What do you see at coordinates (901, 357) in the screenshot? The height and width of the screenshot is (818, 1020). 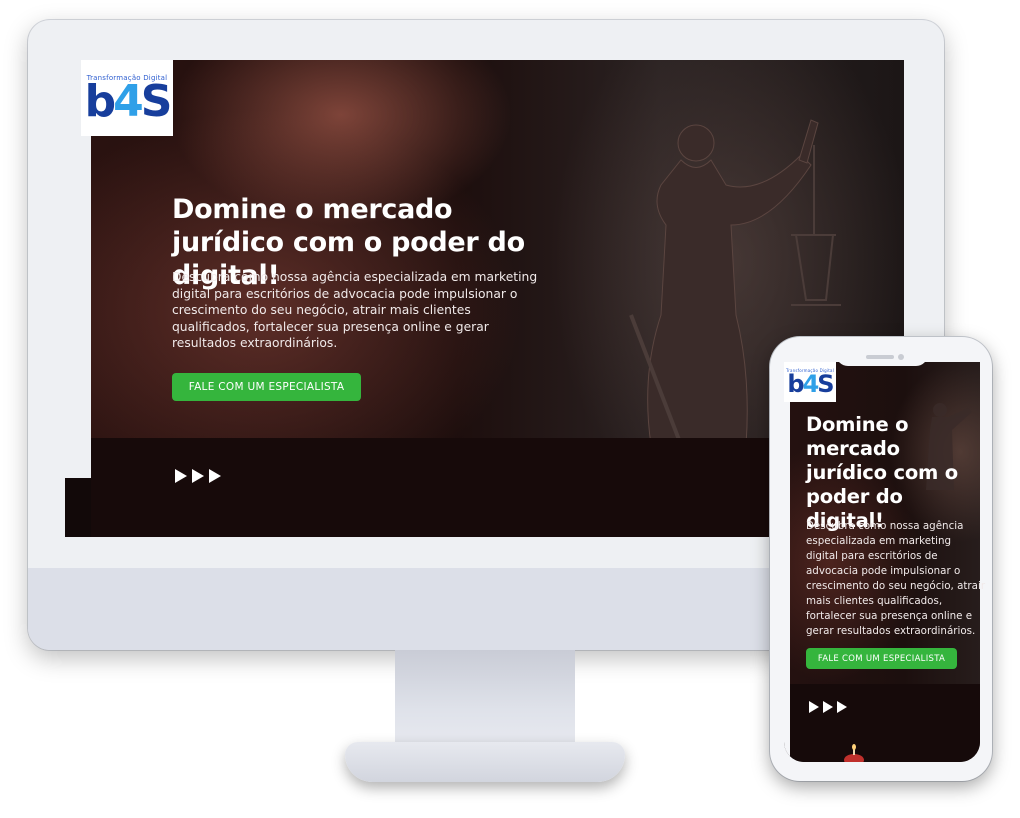 I see `phone-camera` at bounding box center [901, 357].